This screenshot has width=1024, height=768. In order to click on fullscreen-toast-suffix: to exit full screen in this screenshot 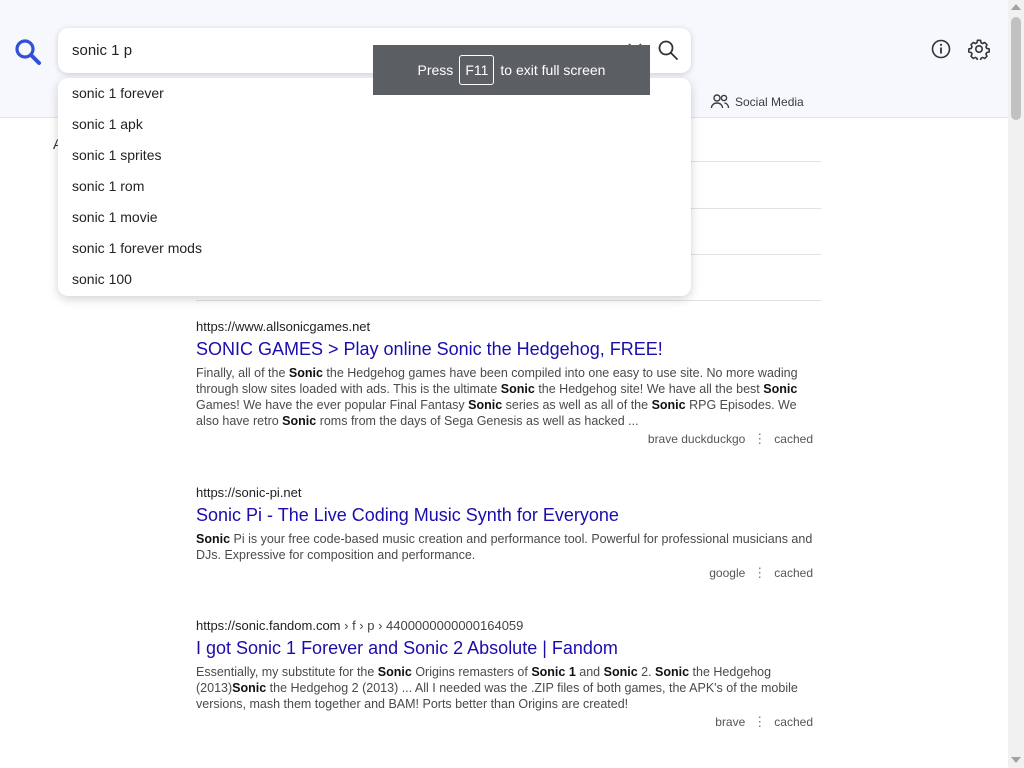, I will do `click(553, 70)`.